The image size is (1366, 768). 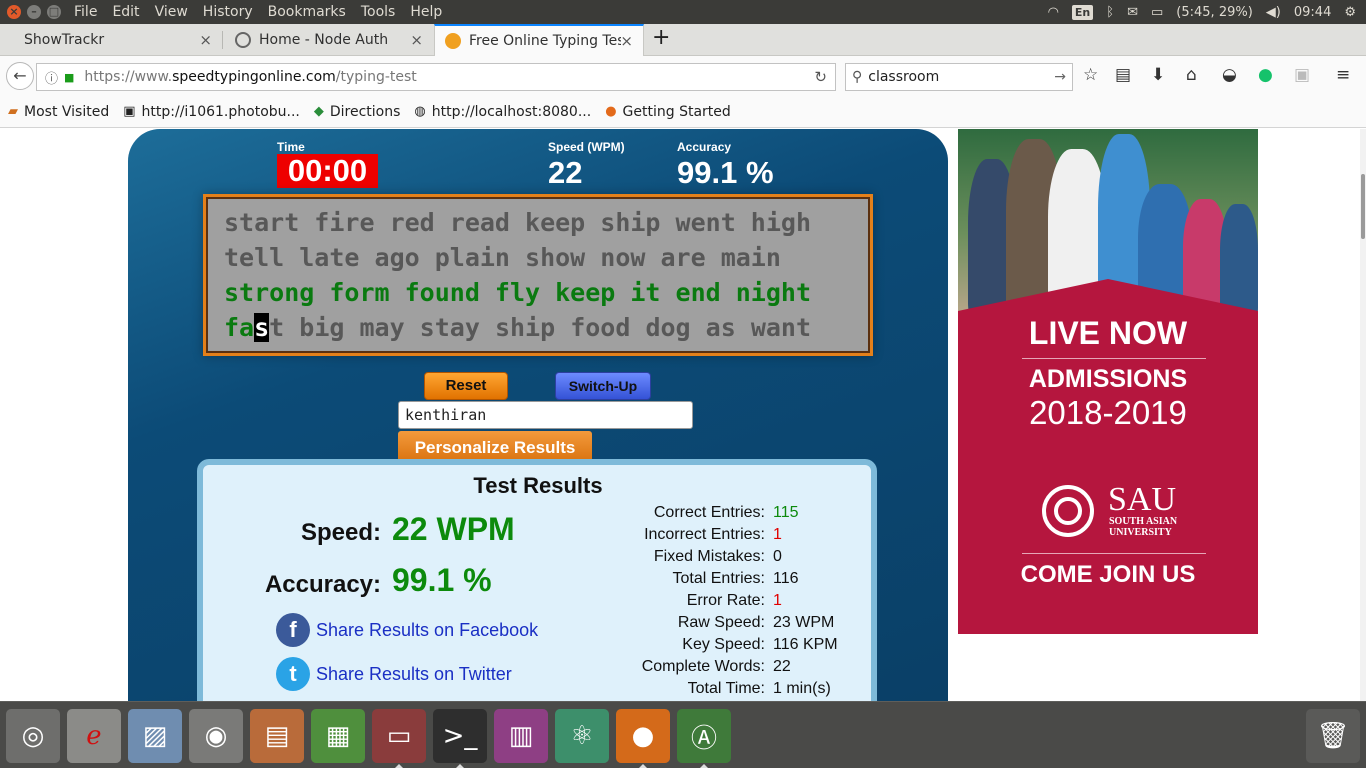 What do you see at coordinates (125, 12) in the screenshot?
I see `menu-edit: Edit` at bounding box center [125, 12].